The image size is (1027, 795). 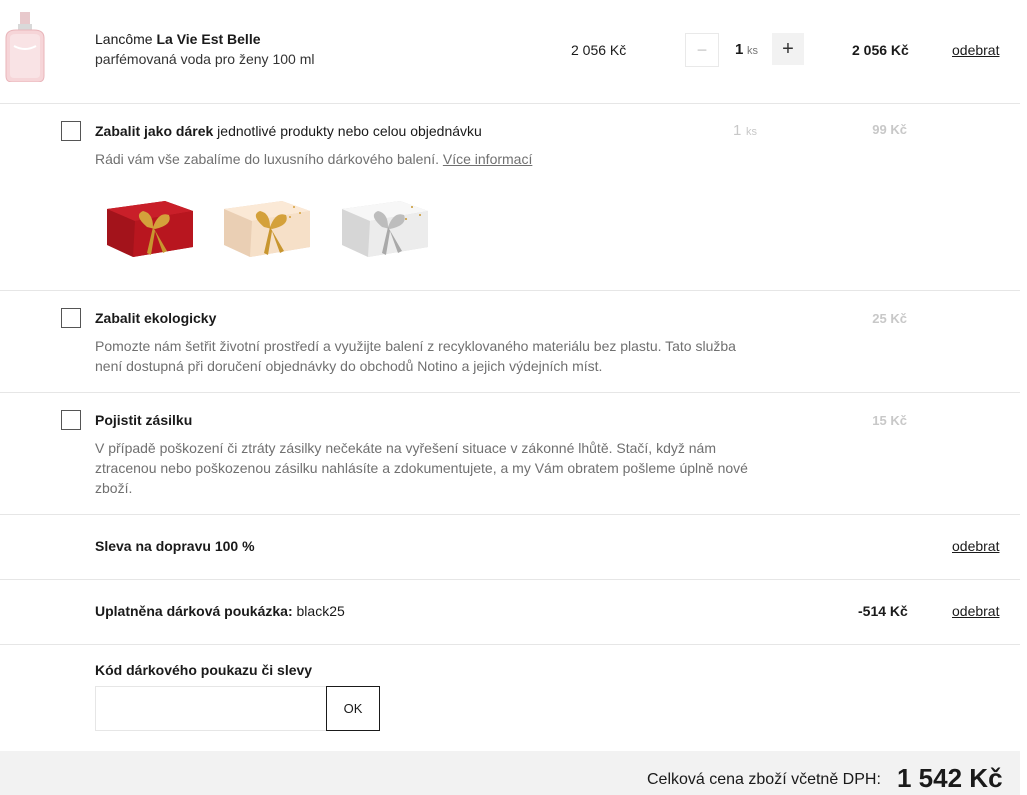 I want to click on remove-voucher-link: odebrat, so click(x=975, y=611).